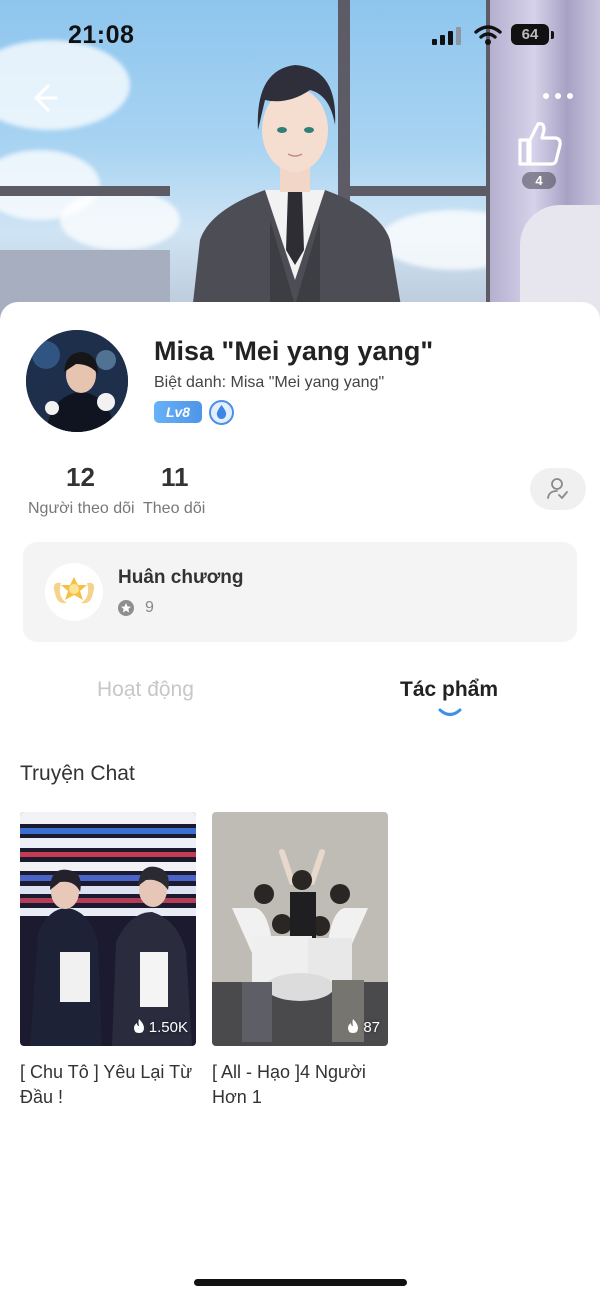 Image resolution: width=600 pixels, height=1299 pixels. What do you see at coordinates (108, 1085) in the screenshot?
I see `story-title: [ Chu Tô ] Yêu Lại Từ Đầu !` at bounding box center [108, 1085].